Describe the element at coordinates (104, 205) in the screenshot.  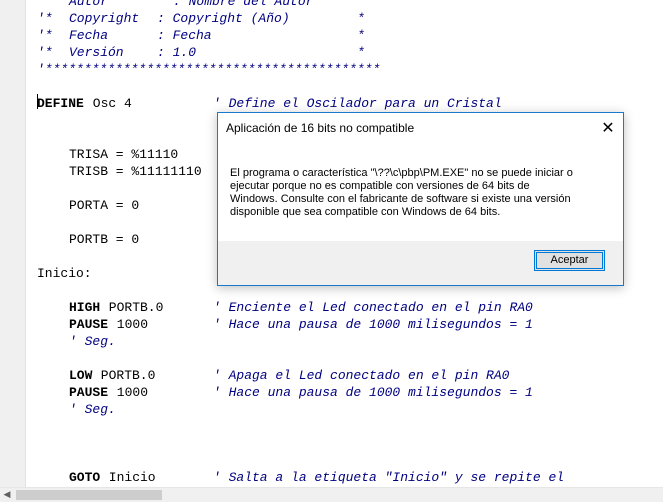
I see `code-text: PORTA = 0` at that location.